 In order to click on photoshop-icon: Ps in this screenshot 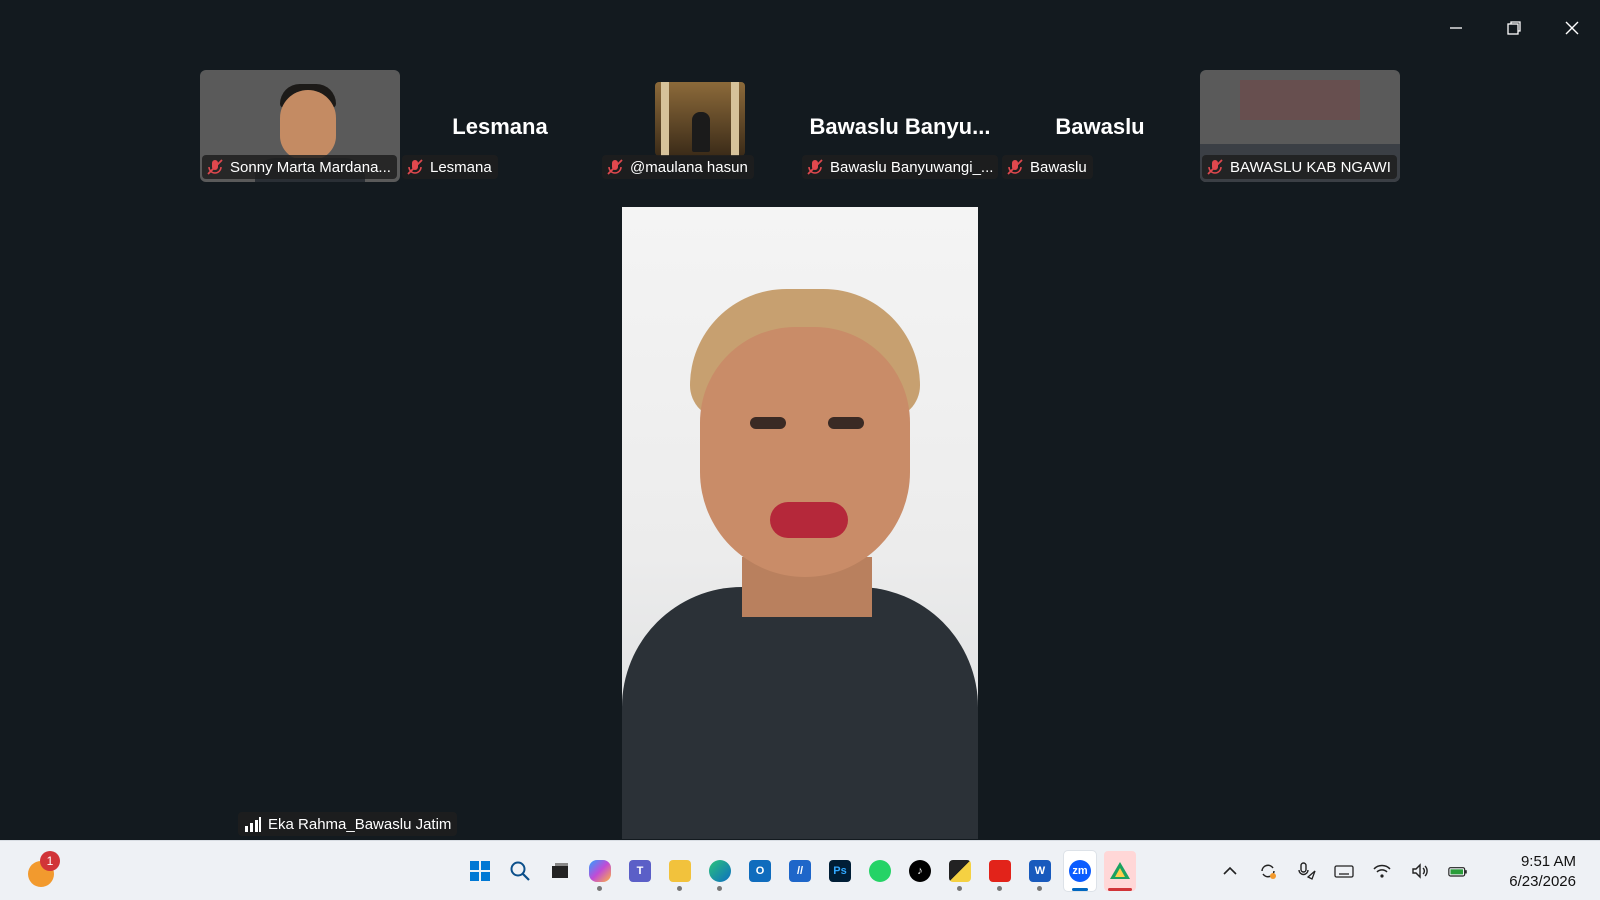, I will do `click(840, 871)`.